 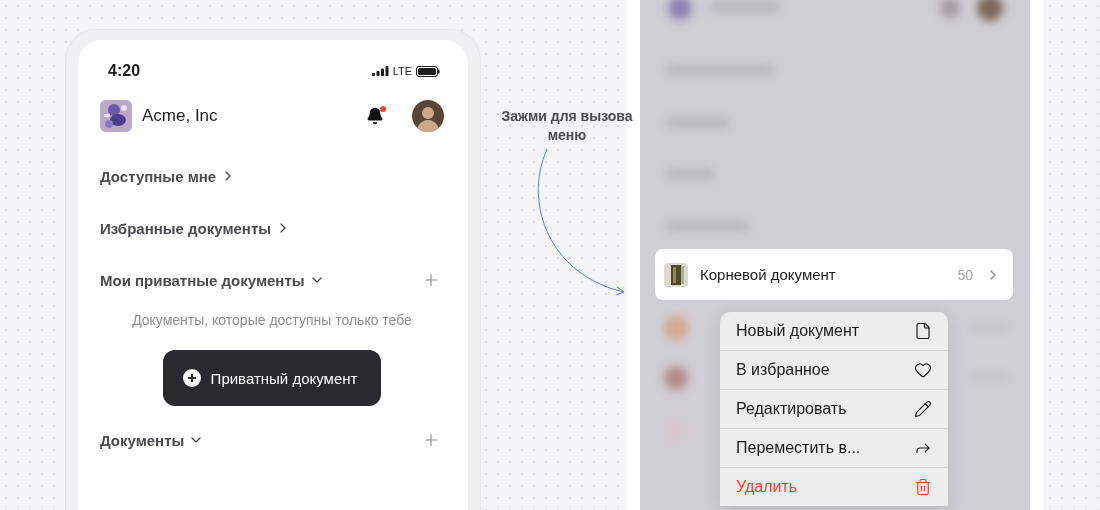 I want to click on empty-state-text: Документы, которые доступны только тебе, so click(x=272, y=320).